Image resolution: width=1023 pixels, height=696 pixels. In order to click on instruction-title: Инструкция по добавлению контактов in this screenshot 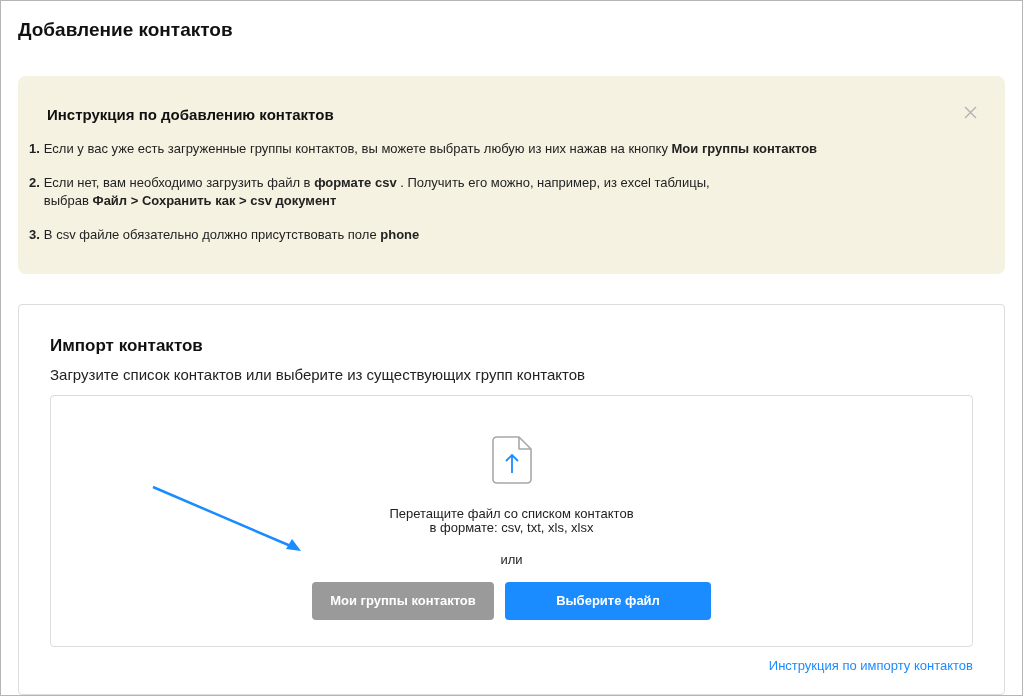, I will do `click(190, 114)`.